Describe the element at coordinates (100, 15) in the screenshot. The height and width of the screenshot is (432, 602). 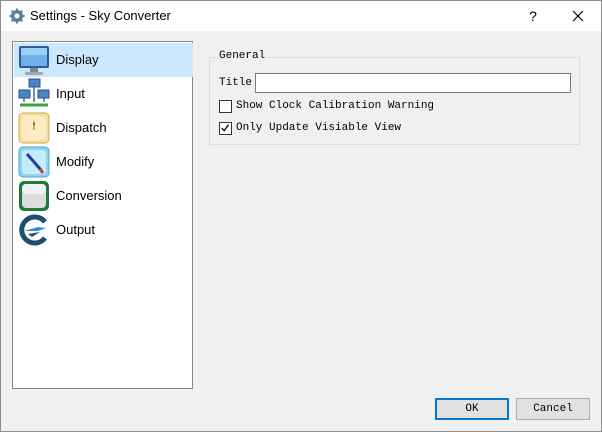
I see `window-title: Settings - Sky Converter` at that location.